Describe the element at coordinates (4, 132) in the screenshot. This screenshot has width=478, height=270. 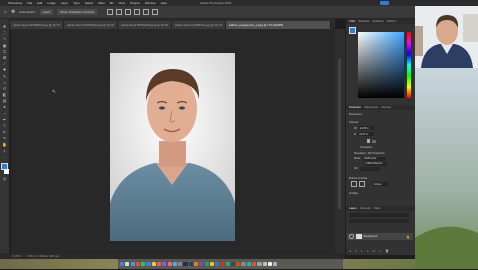
I see `path-select-icon: ▸` at that location.